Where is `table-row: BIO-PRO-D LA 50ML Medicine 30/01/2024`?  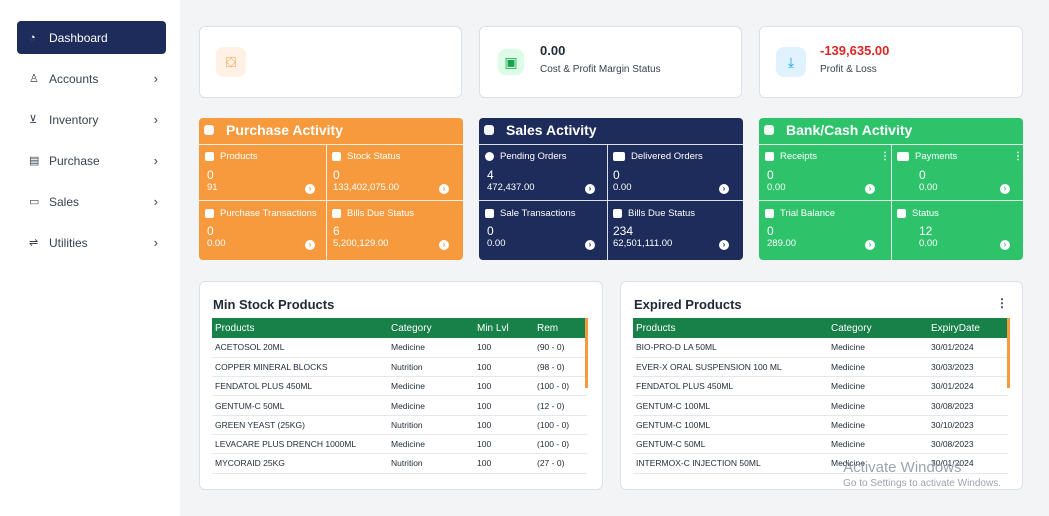
table-row: BIO-PRO-D LA 50ML Medicine 30/01/2024 is located at coordinates (820, 348).